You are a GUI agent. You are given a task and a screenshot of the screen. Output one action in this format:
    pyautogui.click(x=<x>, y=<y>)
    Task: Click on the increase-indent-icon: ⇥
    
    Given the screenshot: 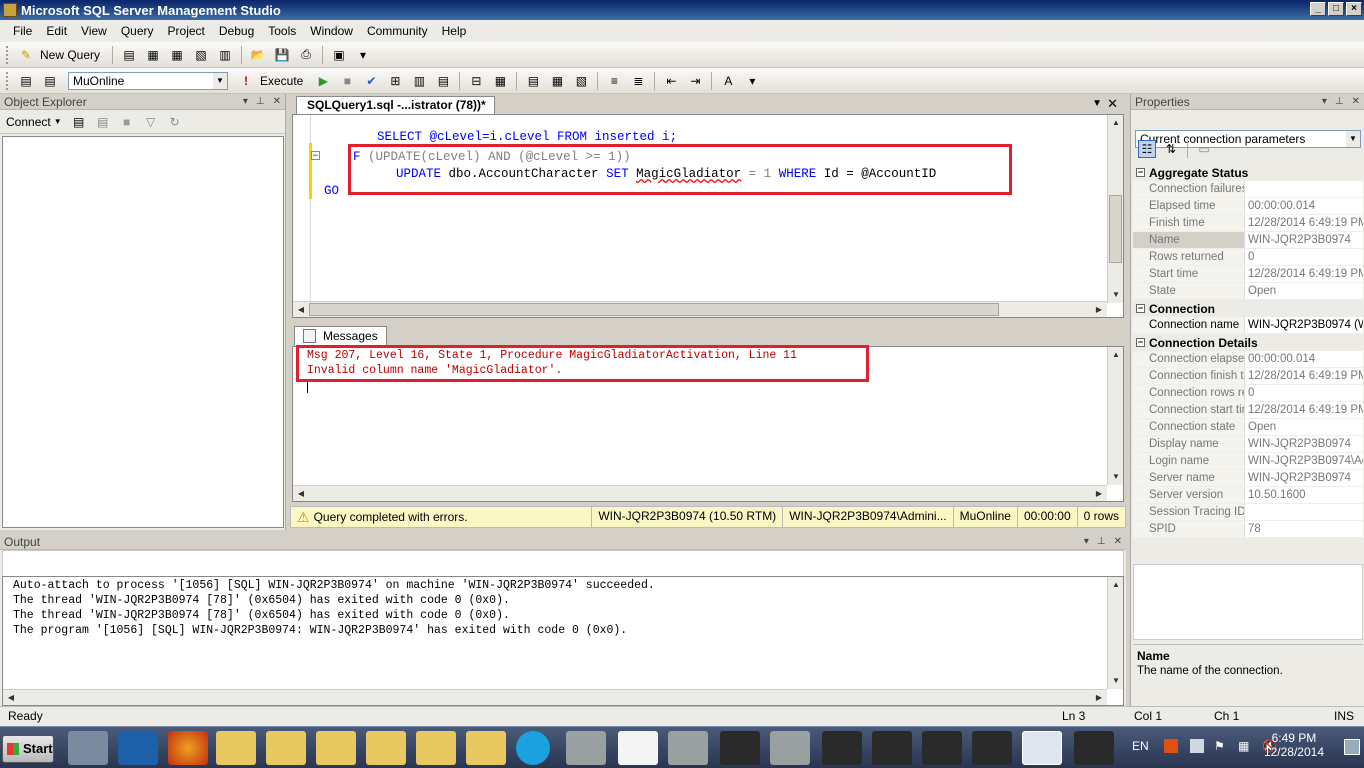 What is the action you would take?
    pyautogui.click(x=695, y=81)
    